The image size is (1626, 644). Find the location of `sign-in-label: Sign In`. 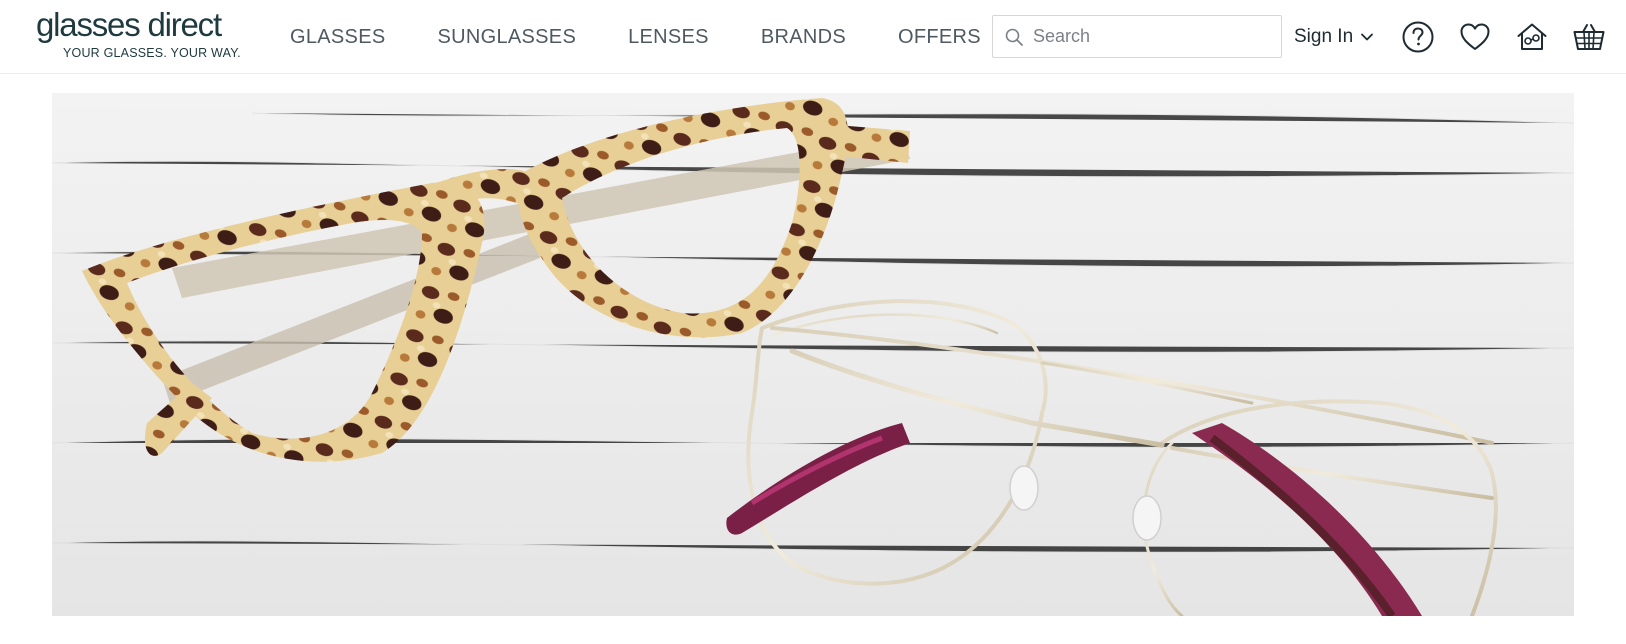

sign-in-label: Sign In is located at coordinates (1324, 36).